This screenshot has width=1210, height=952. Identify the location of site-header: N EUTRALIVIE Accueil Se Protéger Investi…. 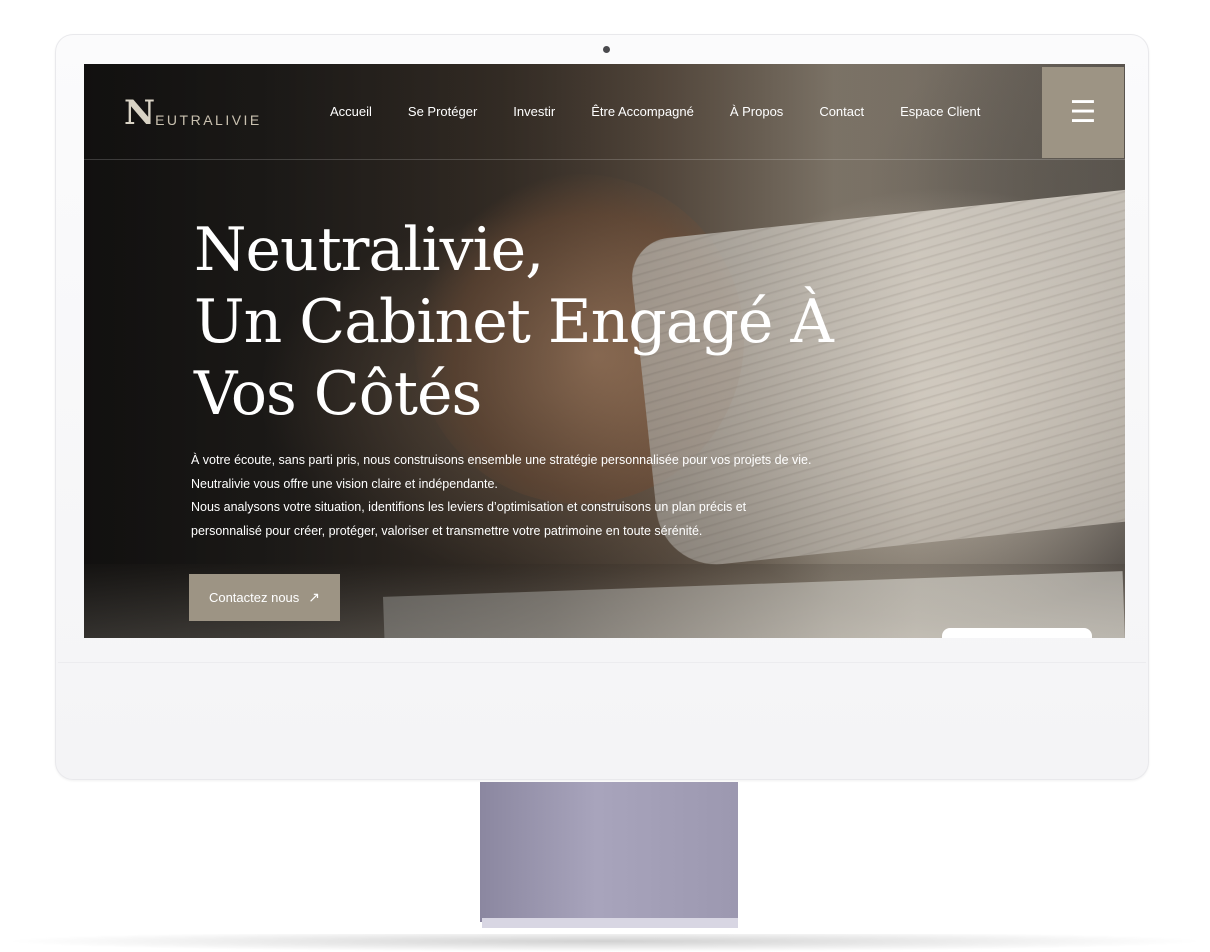
(604, 112).